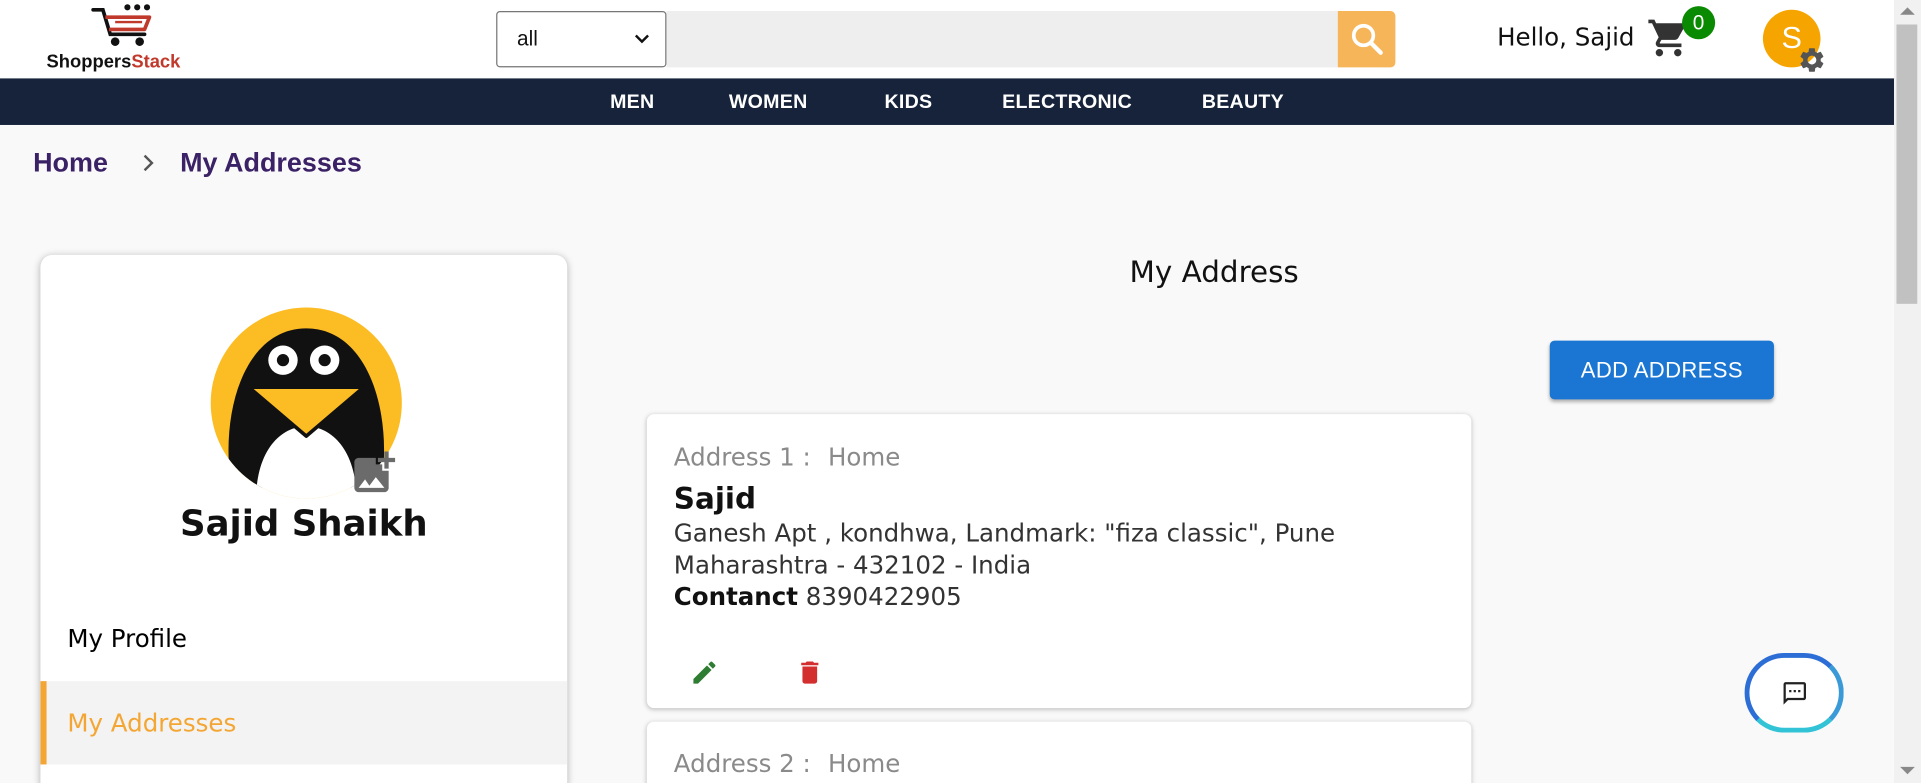 The width and height of the screenshot is (1921, 783). I want to click on nav-item-kids: KIDS, so click(909, 103).